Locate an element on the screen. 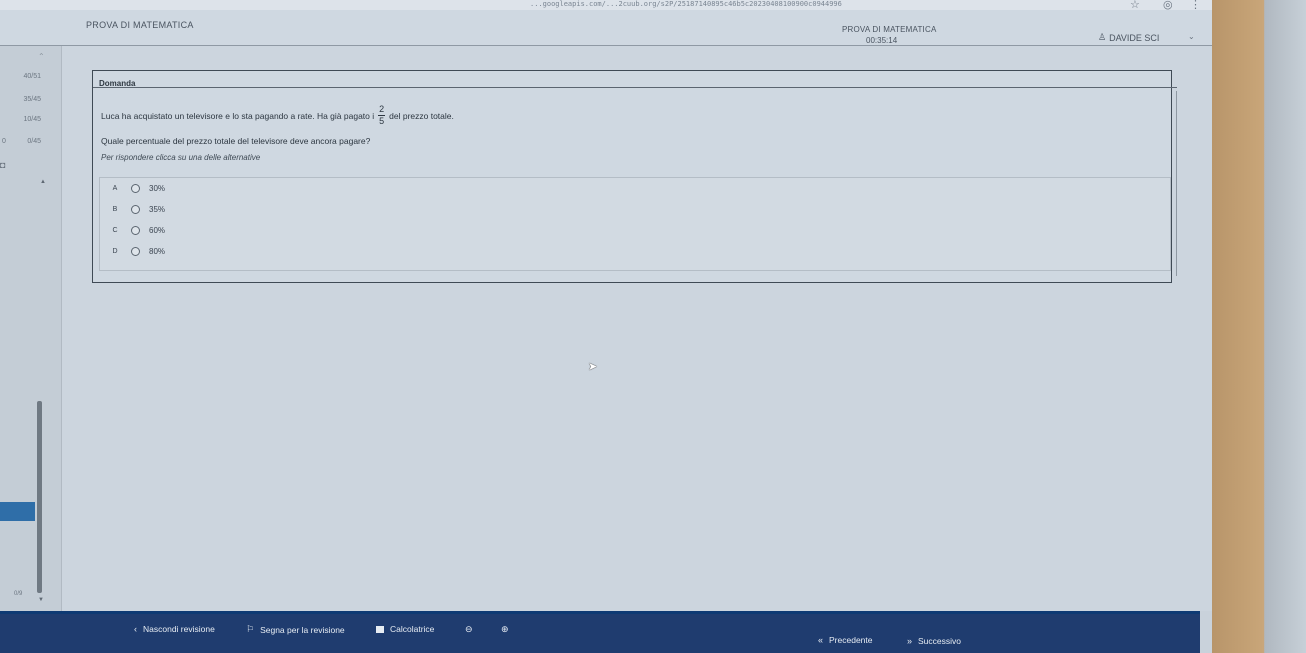 The width and height of the screenshot is (1306, 653). hide-review-label: Nascondi revisione is located at coordinates (179, 629).